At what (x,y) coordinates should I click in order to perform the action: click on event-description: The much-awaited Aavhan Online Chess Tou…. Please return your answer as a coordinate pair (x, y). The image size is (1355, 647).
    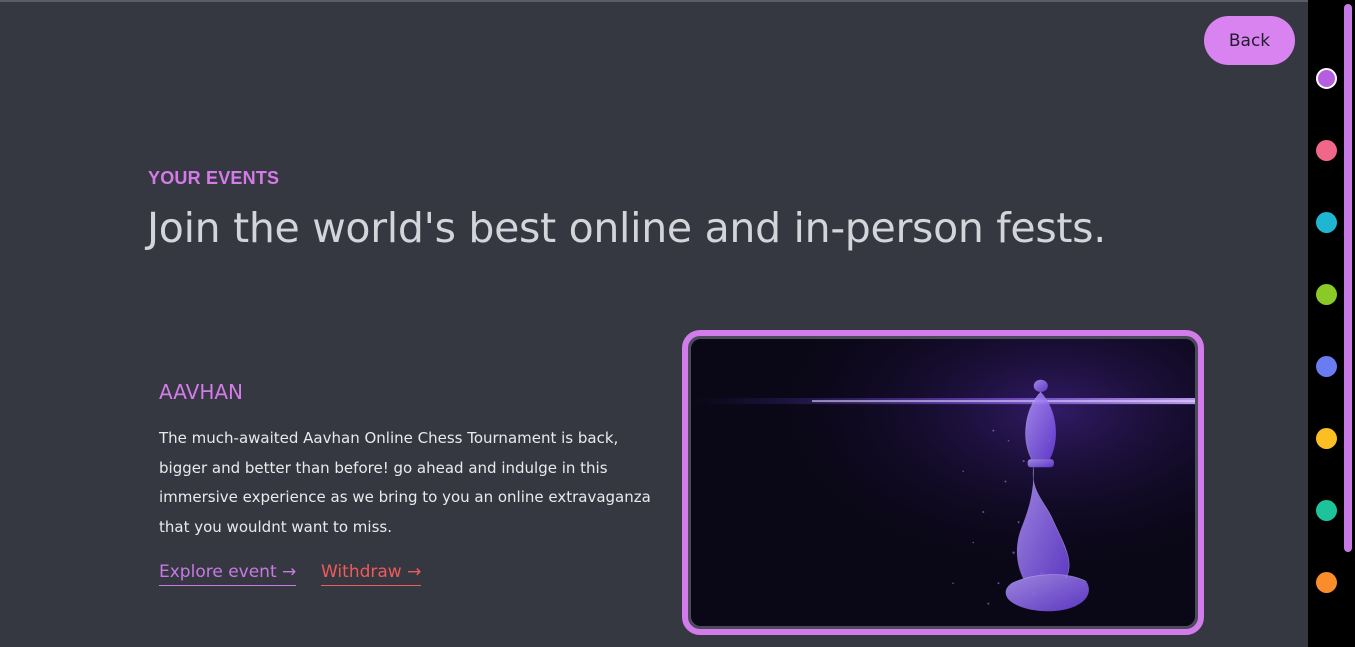
    Looking at the image, I should click on (405, 483).